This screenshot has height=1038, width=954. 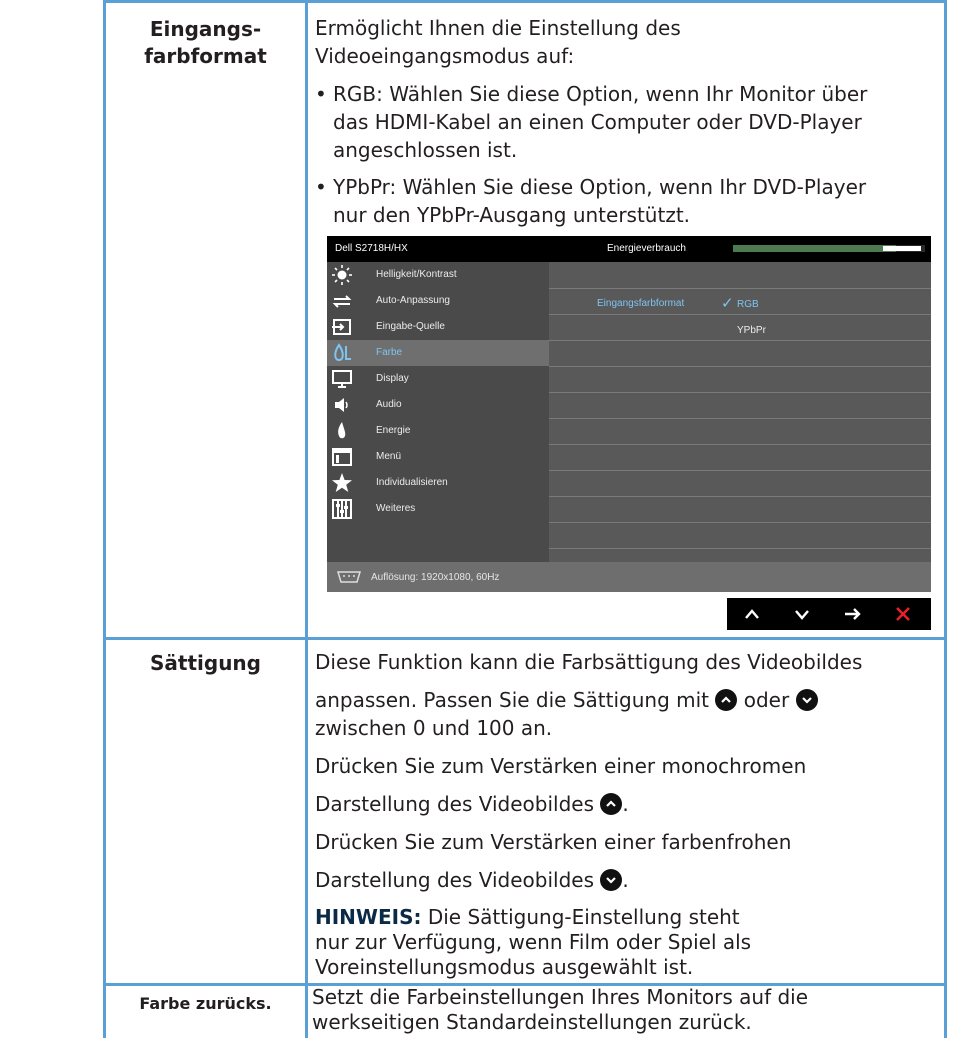 What do you see at coordinates (205, 29) in the screenshot?
I see `row-label-line: Eingangs-` at bounding box center [205, 29].